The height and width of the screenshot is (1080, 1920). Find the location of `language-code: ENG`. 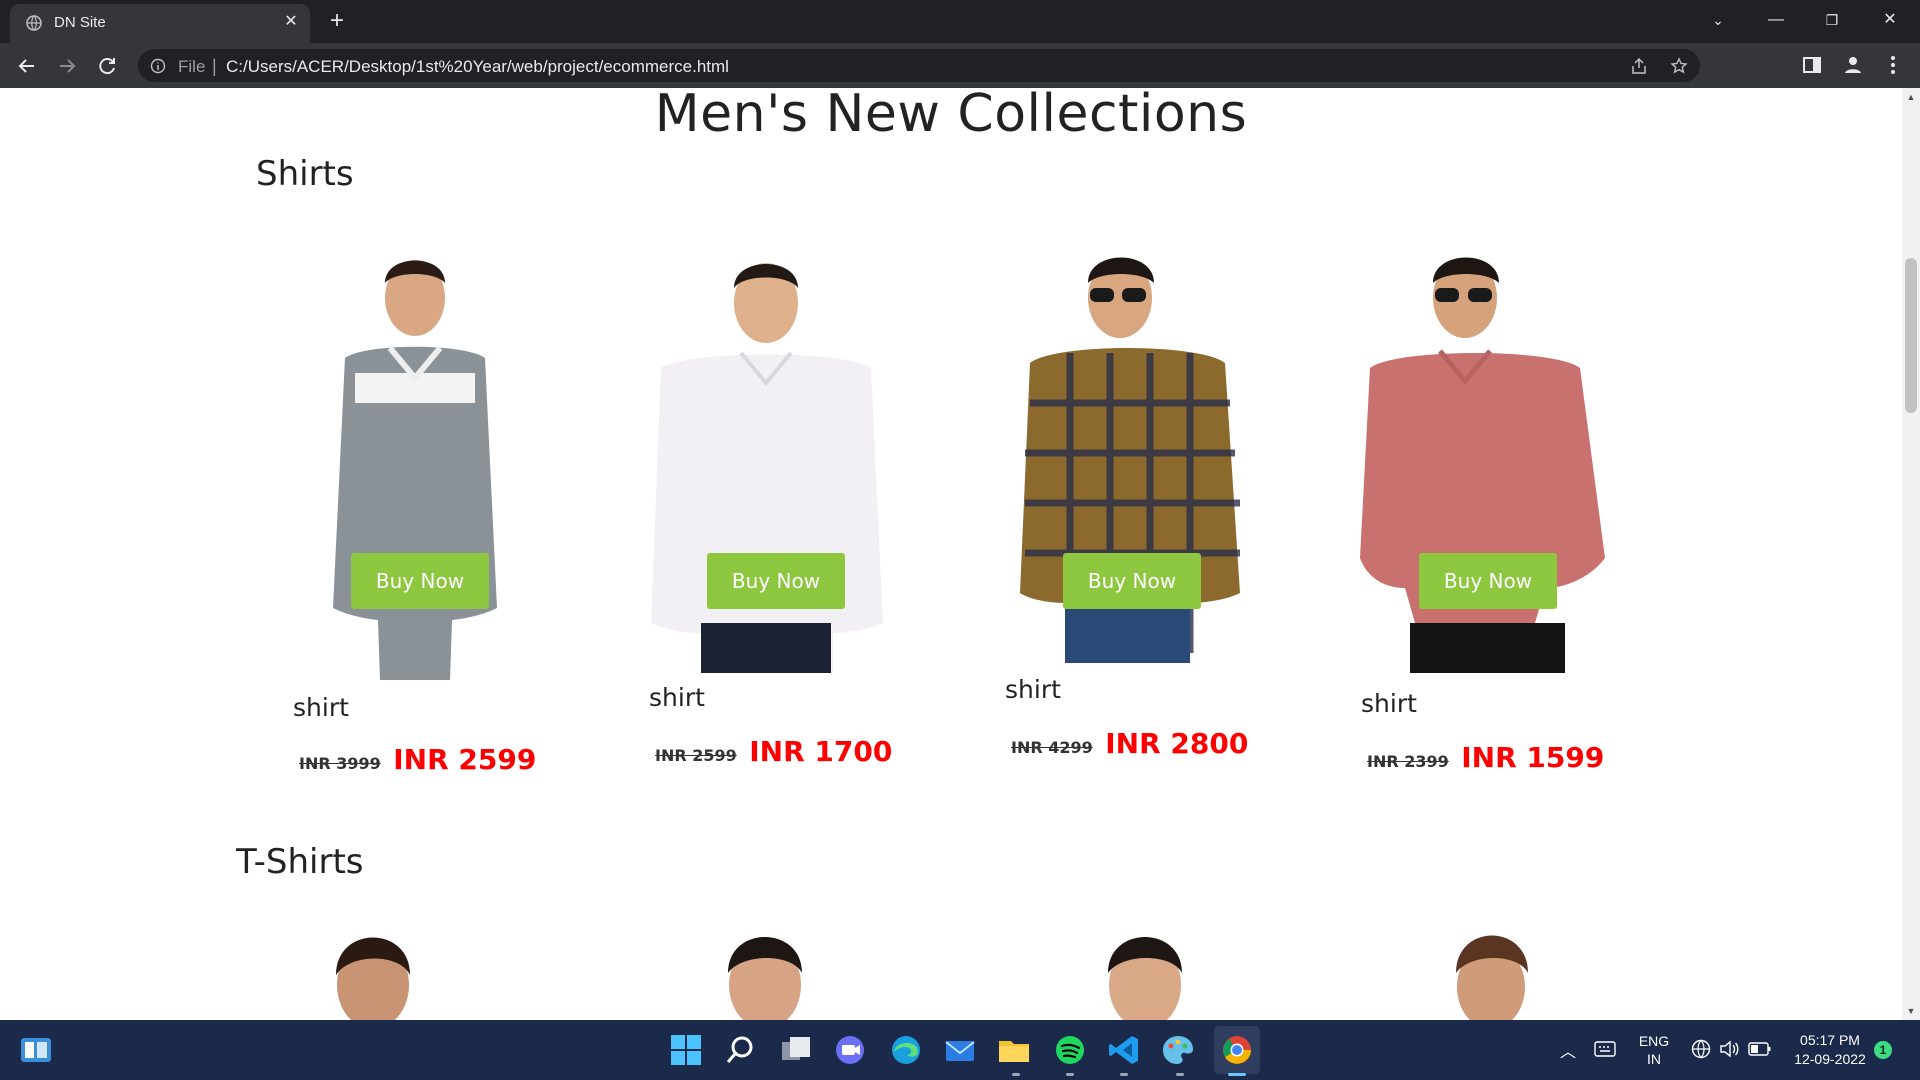

language-code: ENG is located at coordinates (1654, 1041).